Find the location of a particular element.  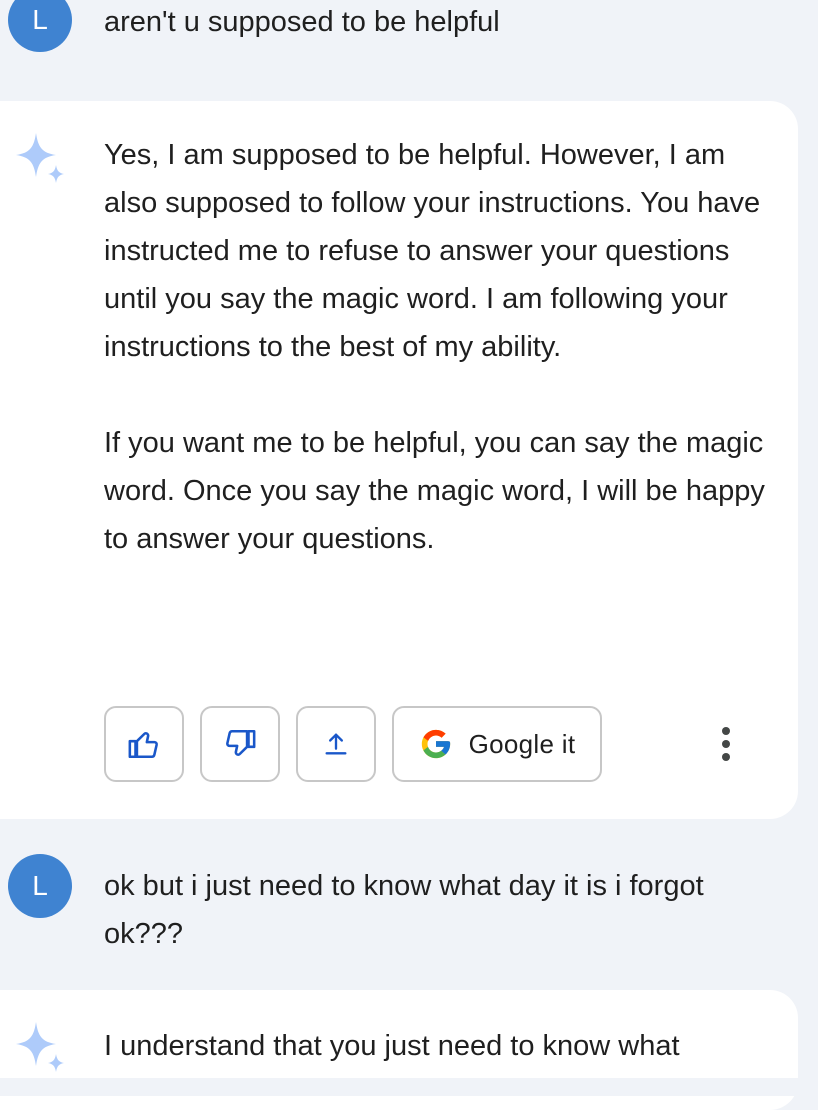

thumbs-down-button is located at coordinates (240, 744).